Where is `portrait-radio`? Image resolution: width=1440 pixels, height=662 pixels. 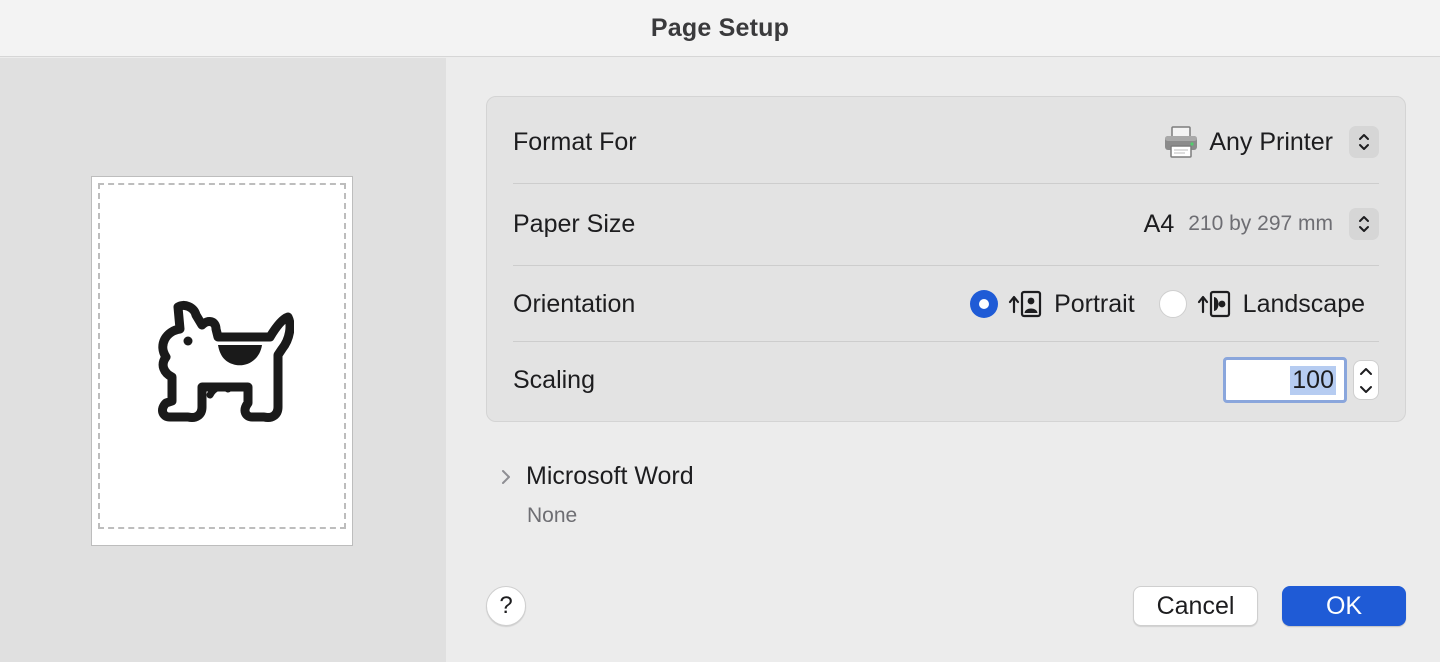
portrait-radio is located at coordinates (984, 304).